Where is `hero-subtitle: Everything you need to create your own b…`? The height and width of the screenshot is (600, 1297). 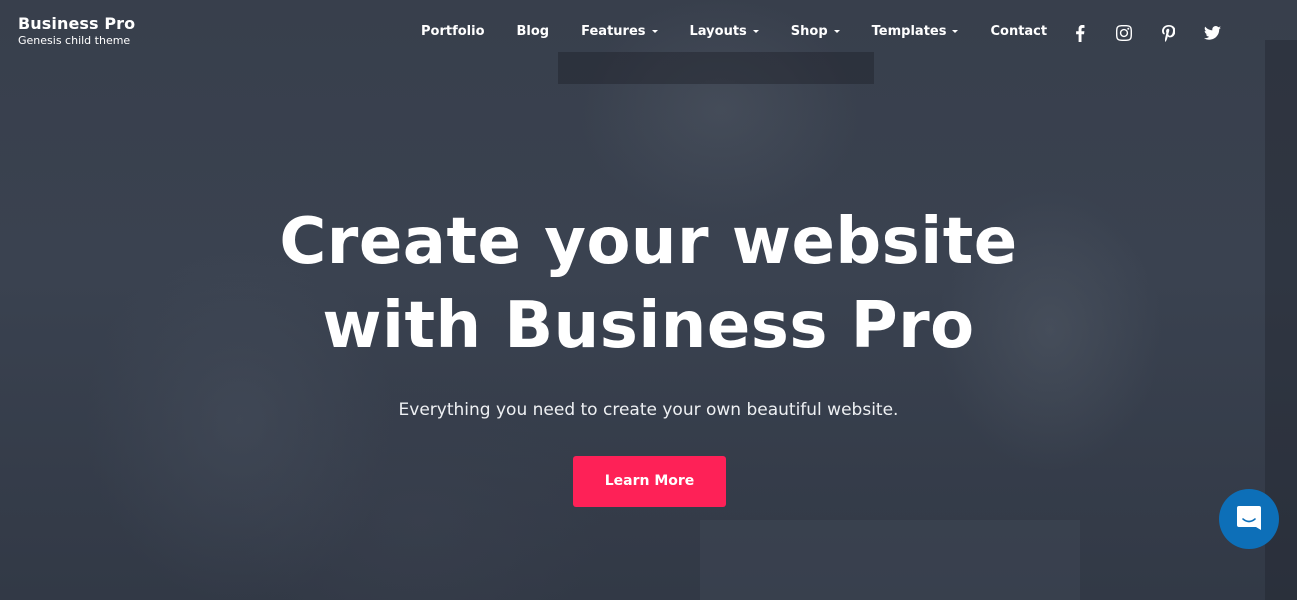 hero-subtitle: Everything you need to create your own b… is located at coordinates (648, 410).